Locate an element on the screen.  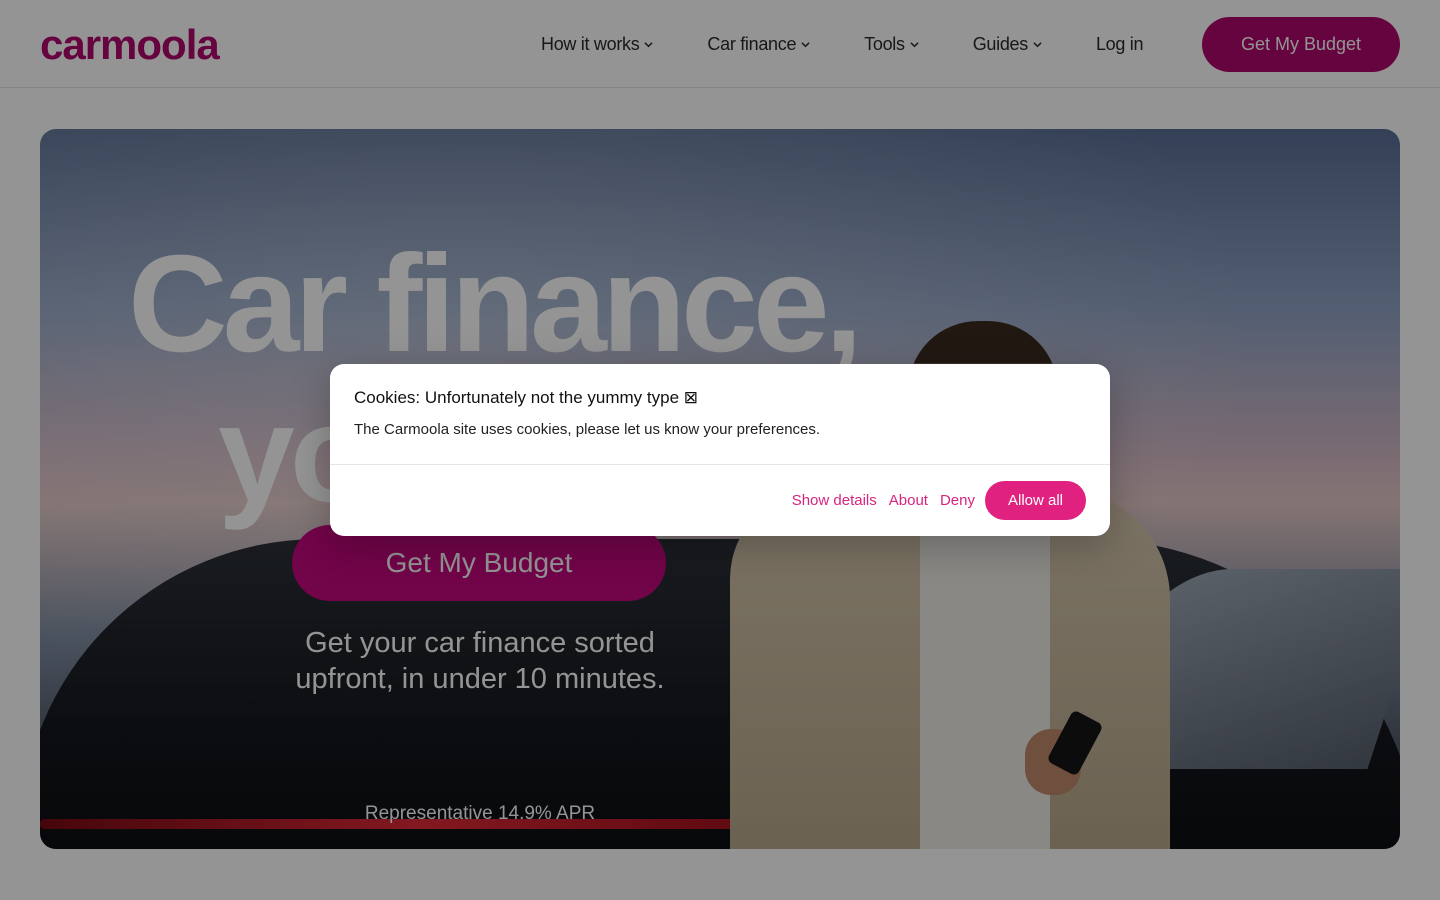
cookie-divider is located at coordinates (720, 464).